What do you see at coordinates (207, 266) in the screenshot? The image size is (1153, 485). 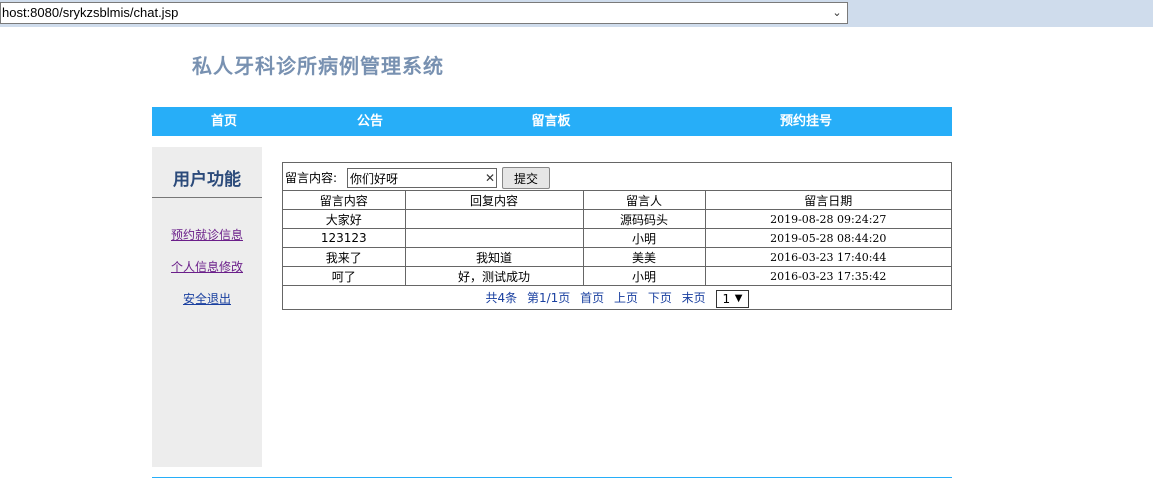 I see `sidebar-link-profile-edit: 个人信息修改` at bounding box center [207, 266].